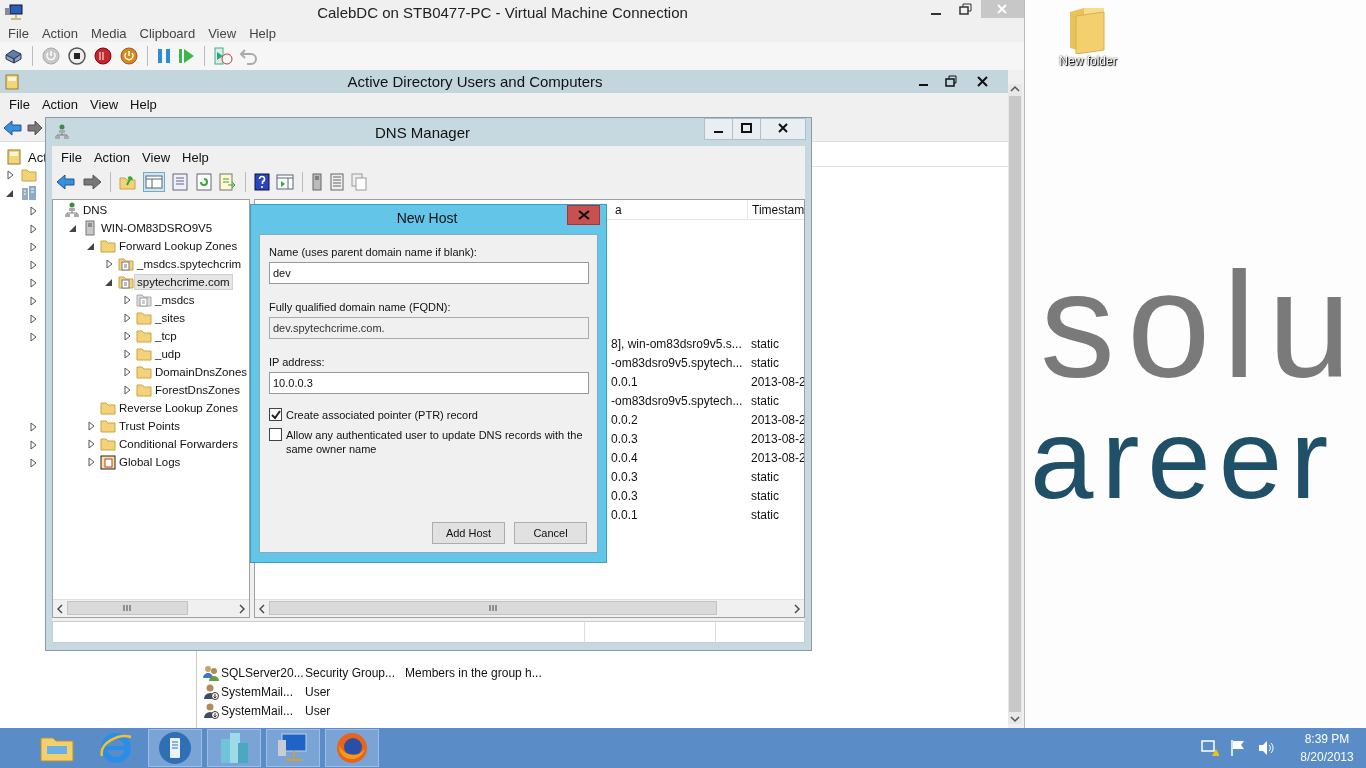 This screenshot has width=1366, height=768. Describe the element at coordinates (175, 300) in the screenshot. I see `tree-item: _msdcs` at that location.